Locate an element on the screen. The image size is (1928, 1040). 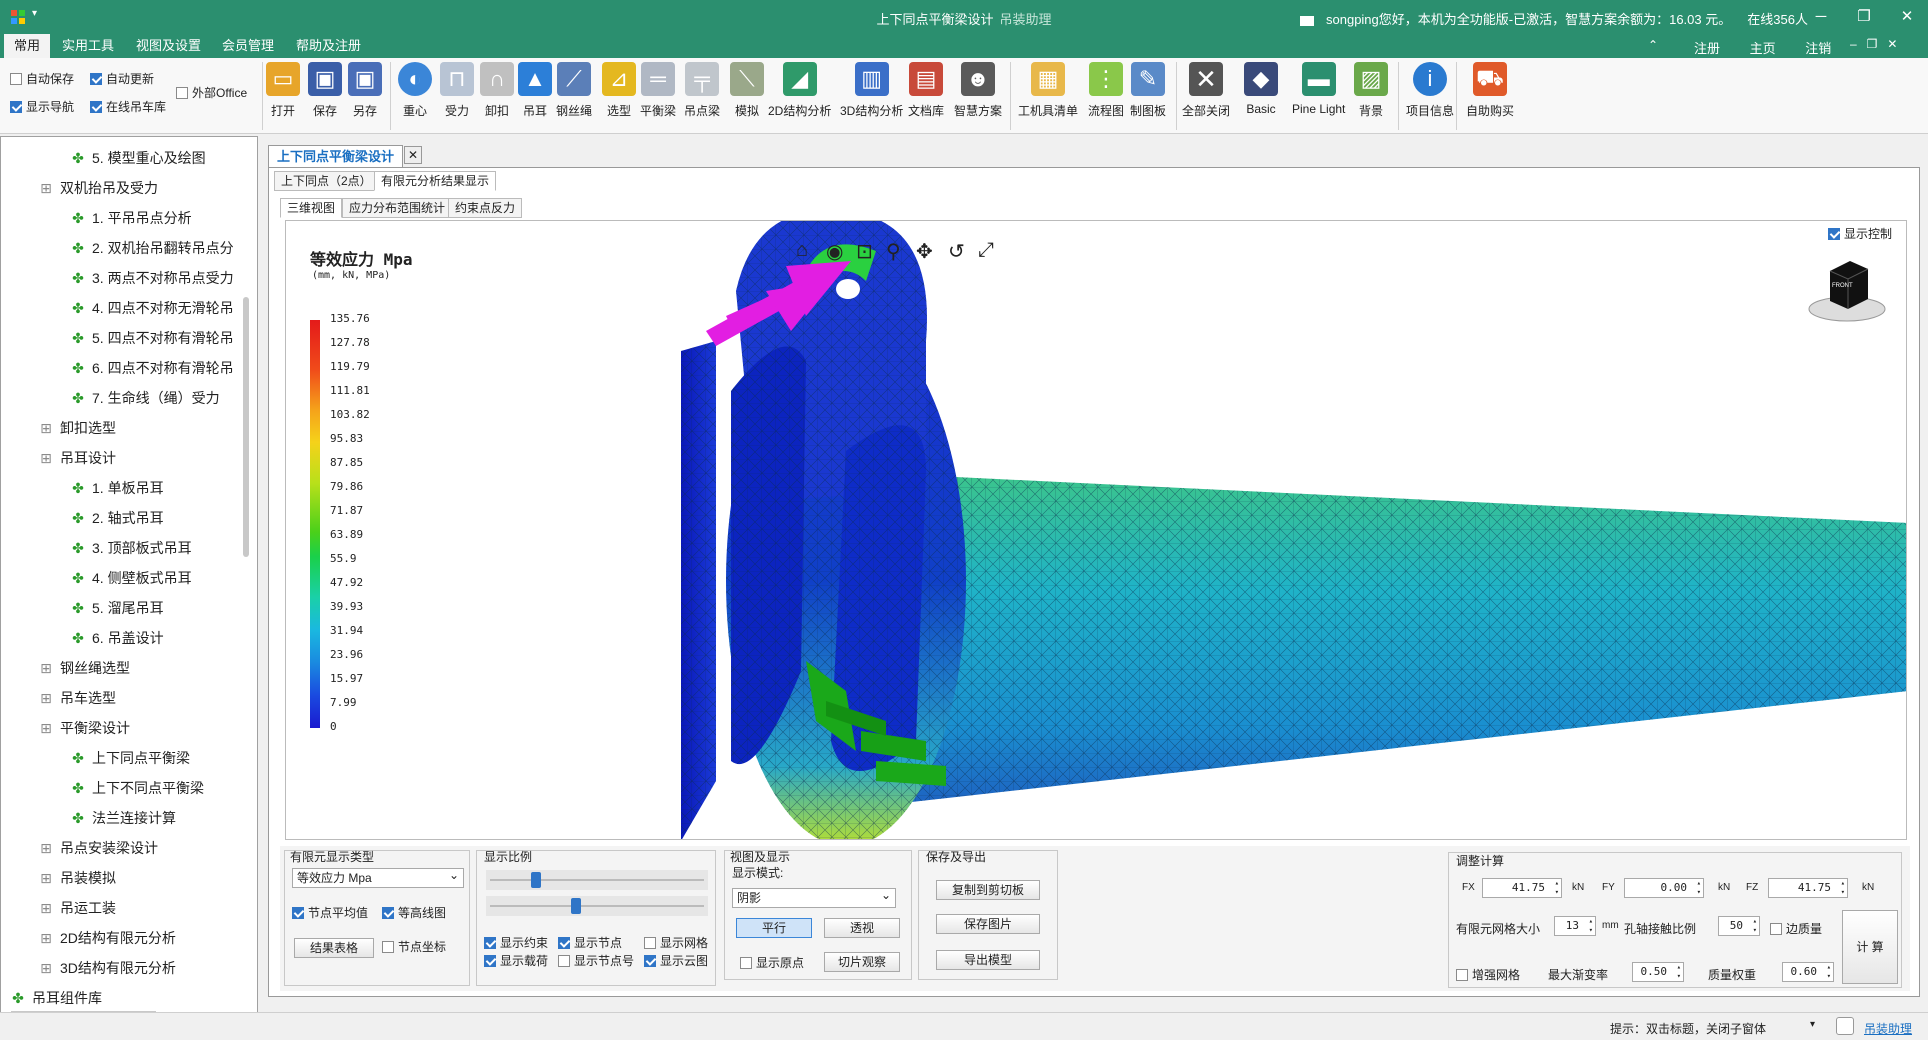
contour-checkbox: 等高线图 is located at coordinates (414, 912).